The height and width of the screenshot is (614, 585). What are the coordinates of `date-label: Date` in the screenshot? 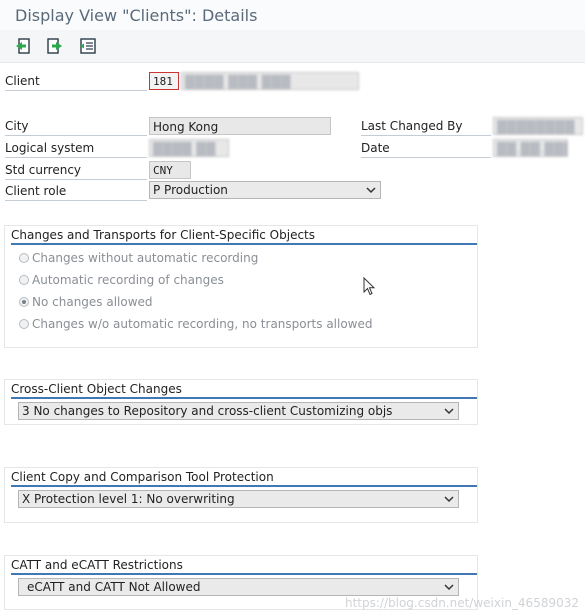 It's located at (426, 148).